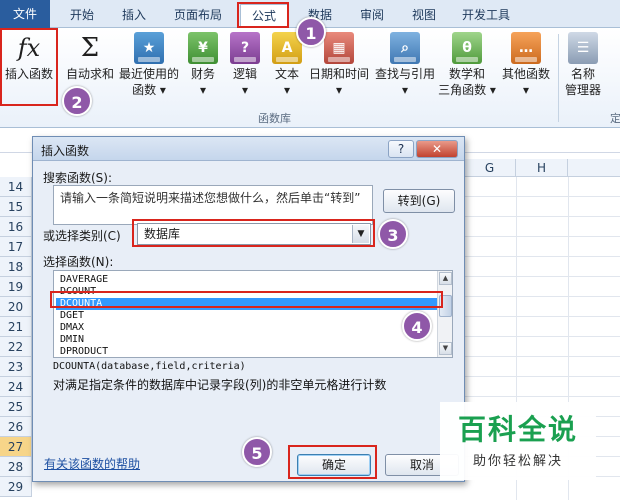 This screenshot has height=500, width=620. What do you see at coordinates (339, 90) in the screenshot?
I see `datetime-arrow: ▾` at bounding box center [339, 90].